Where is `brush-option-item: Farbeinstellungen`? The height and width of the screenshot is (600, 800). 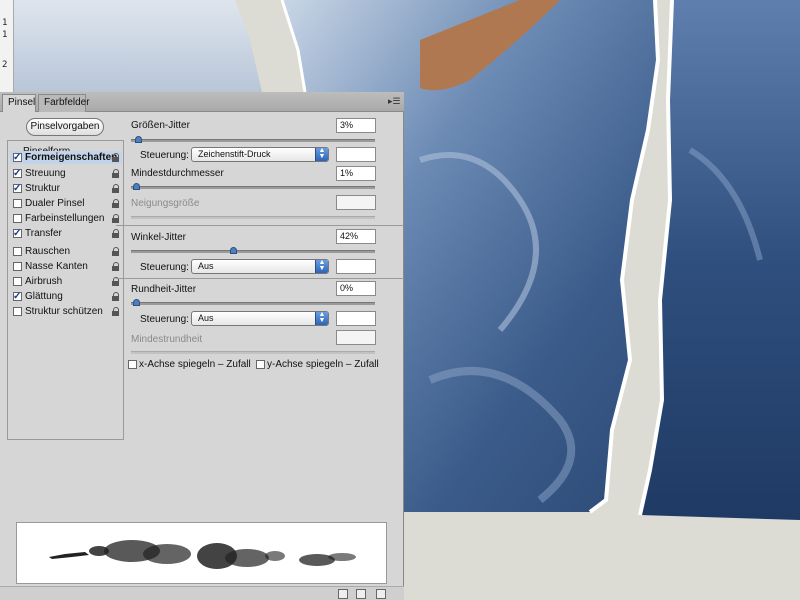 brush-option-item: Farbeinstellungen is located at coordinates (66, 218).